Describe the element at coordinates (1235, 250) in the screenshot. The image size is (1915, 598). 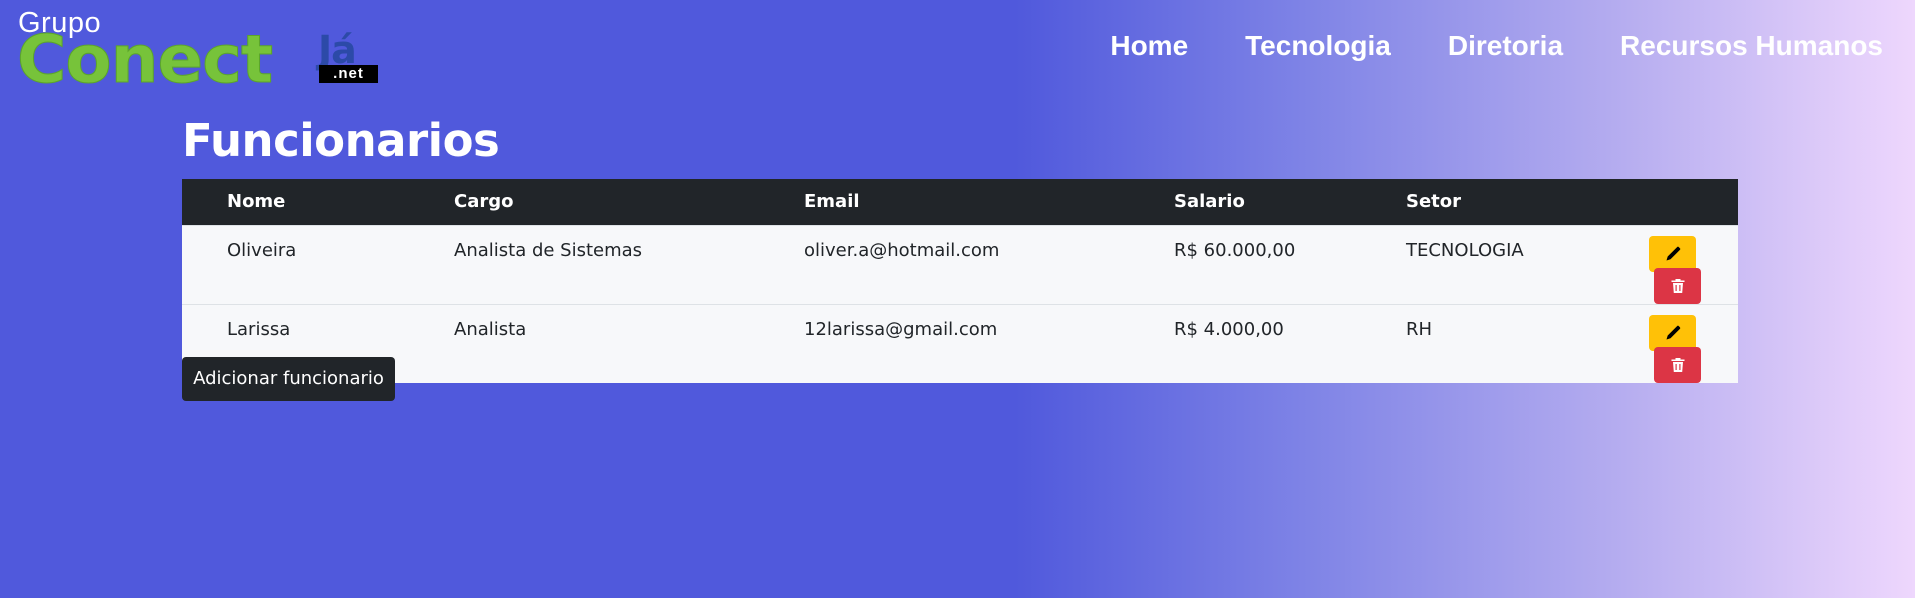
I see `cell-salario: R$ 60.000,00` at that location.